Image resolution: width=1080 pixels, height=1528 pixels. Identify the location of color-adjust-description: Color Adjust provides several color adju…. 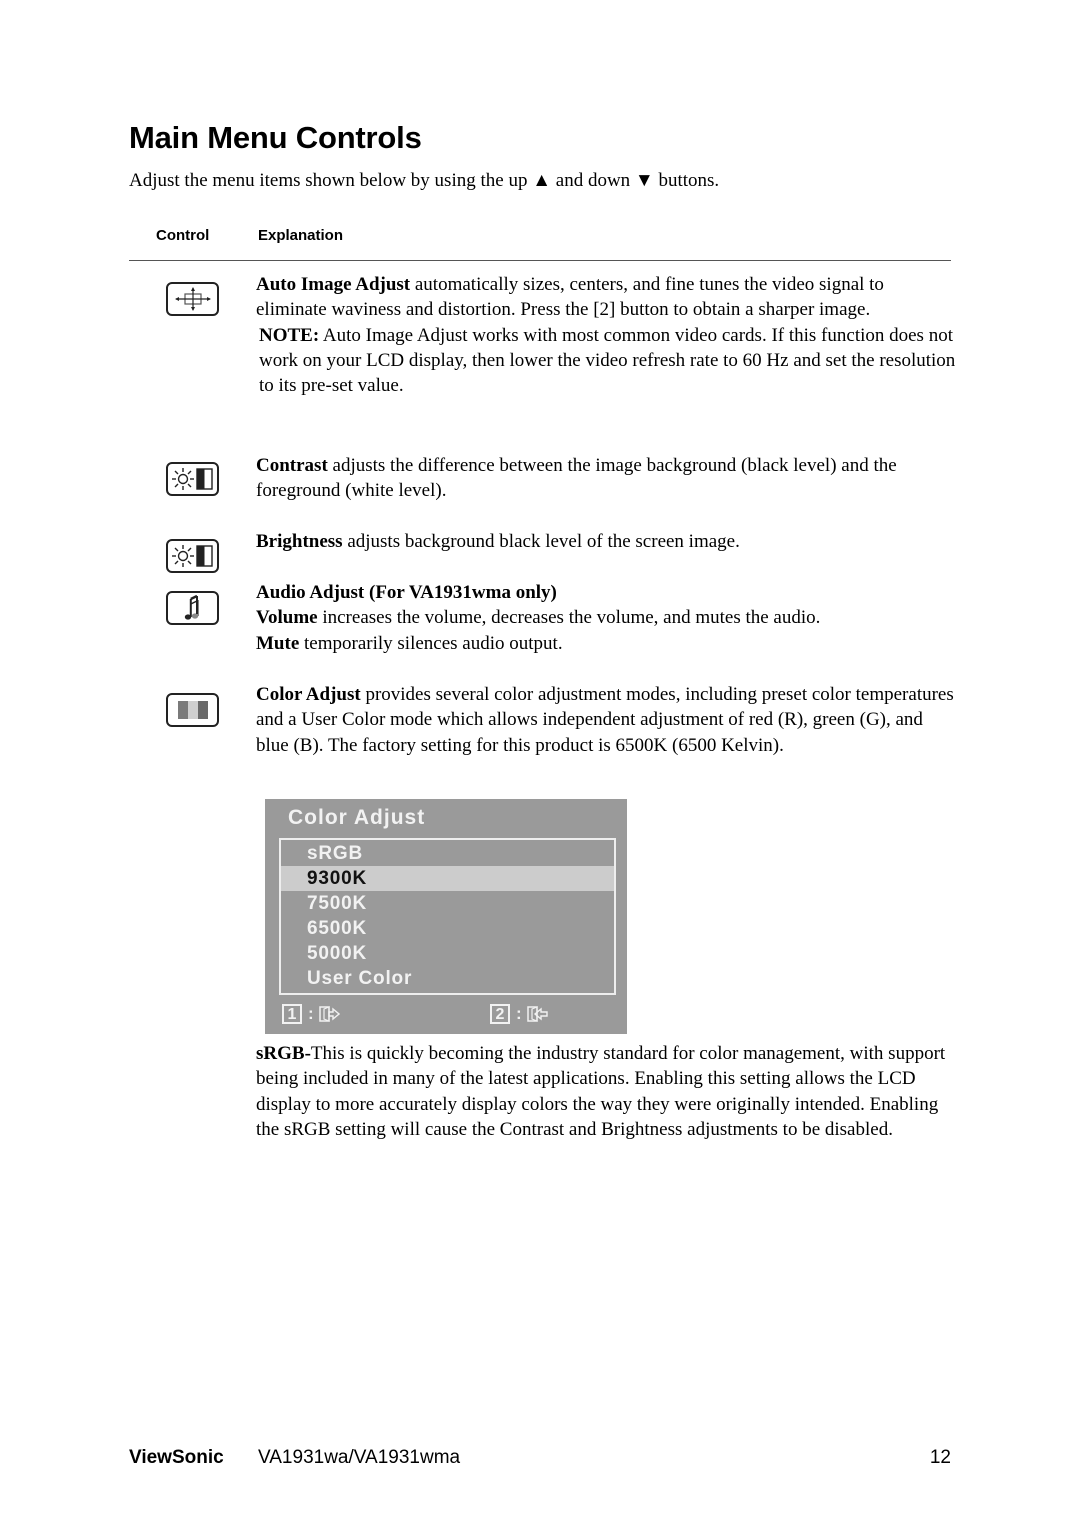
(606, 720).